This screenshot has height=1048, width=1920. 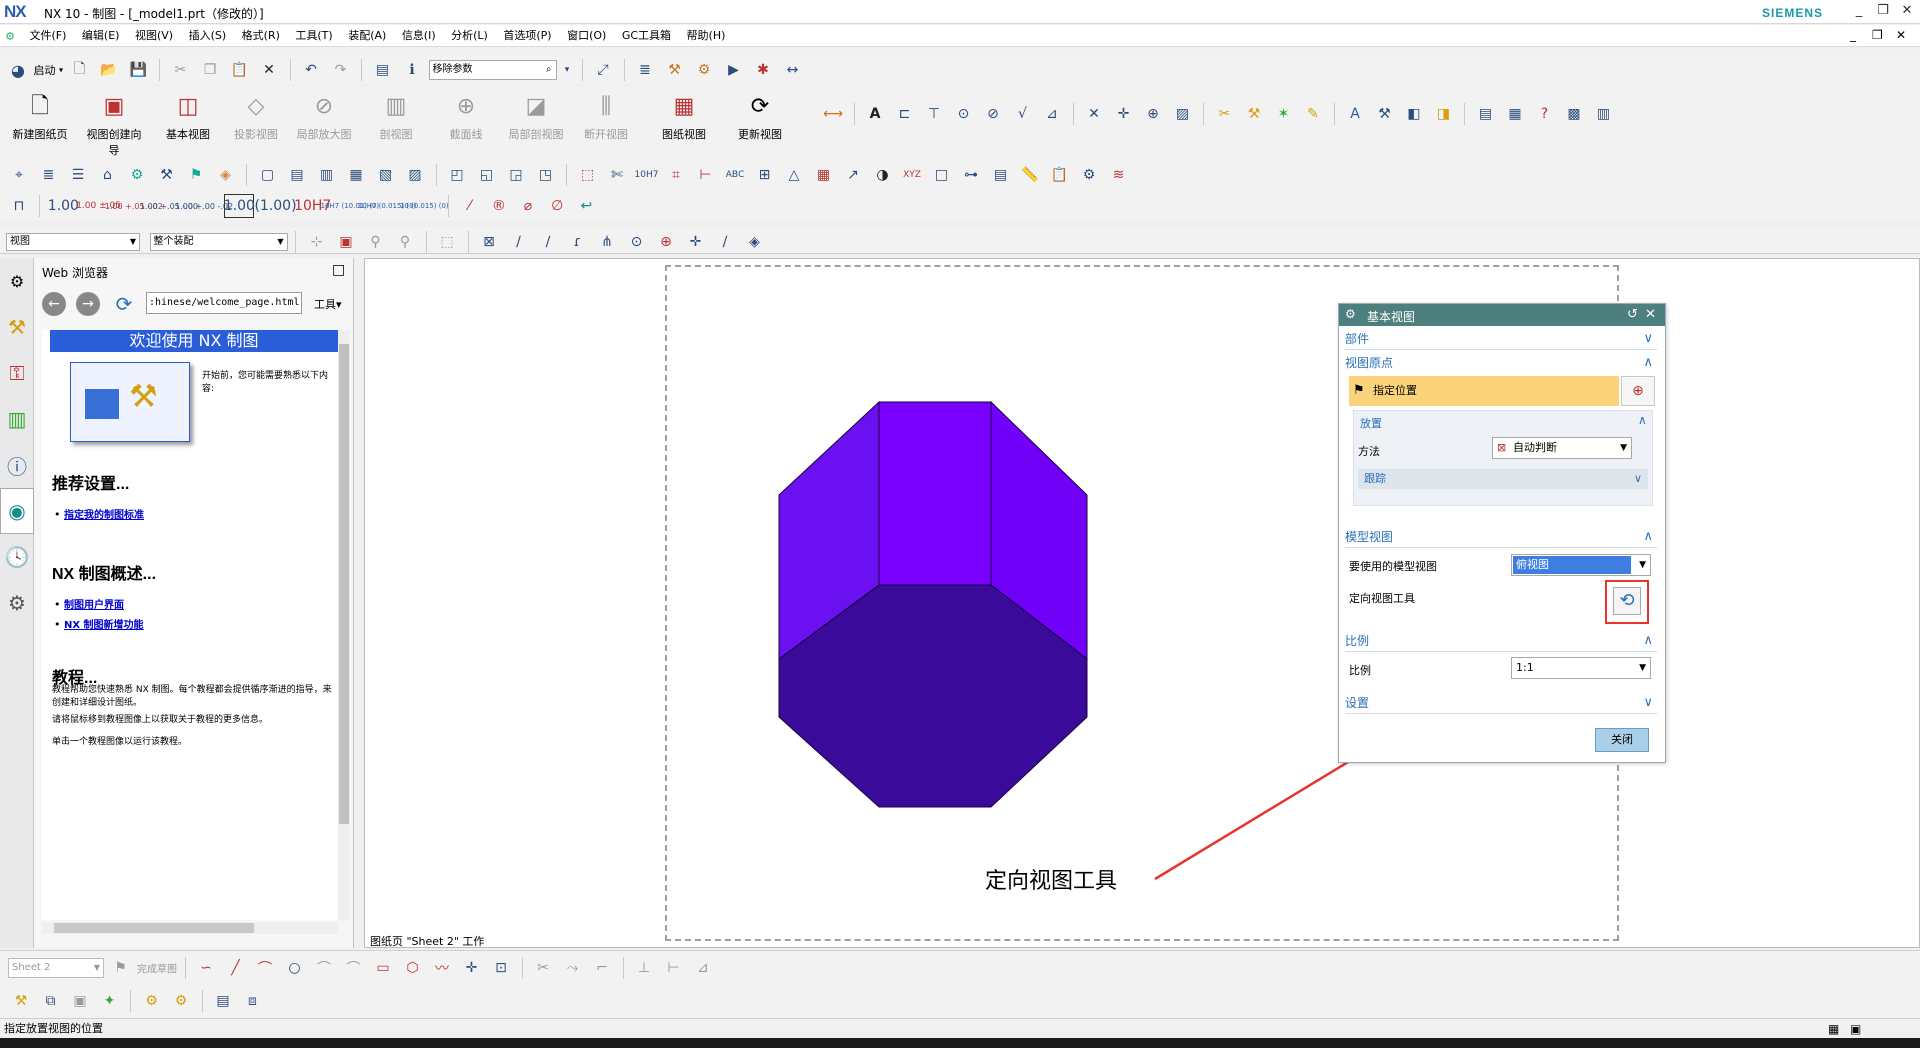 What do you see at coordinates (137, 175) in the screenshot?
I see `assembly-tool-icon: ⚙` at bounding box center [137, 175].